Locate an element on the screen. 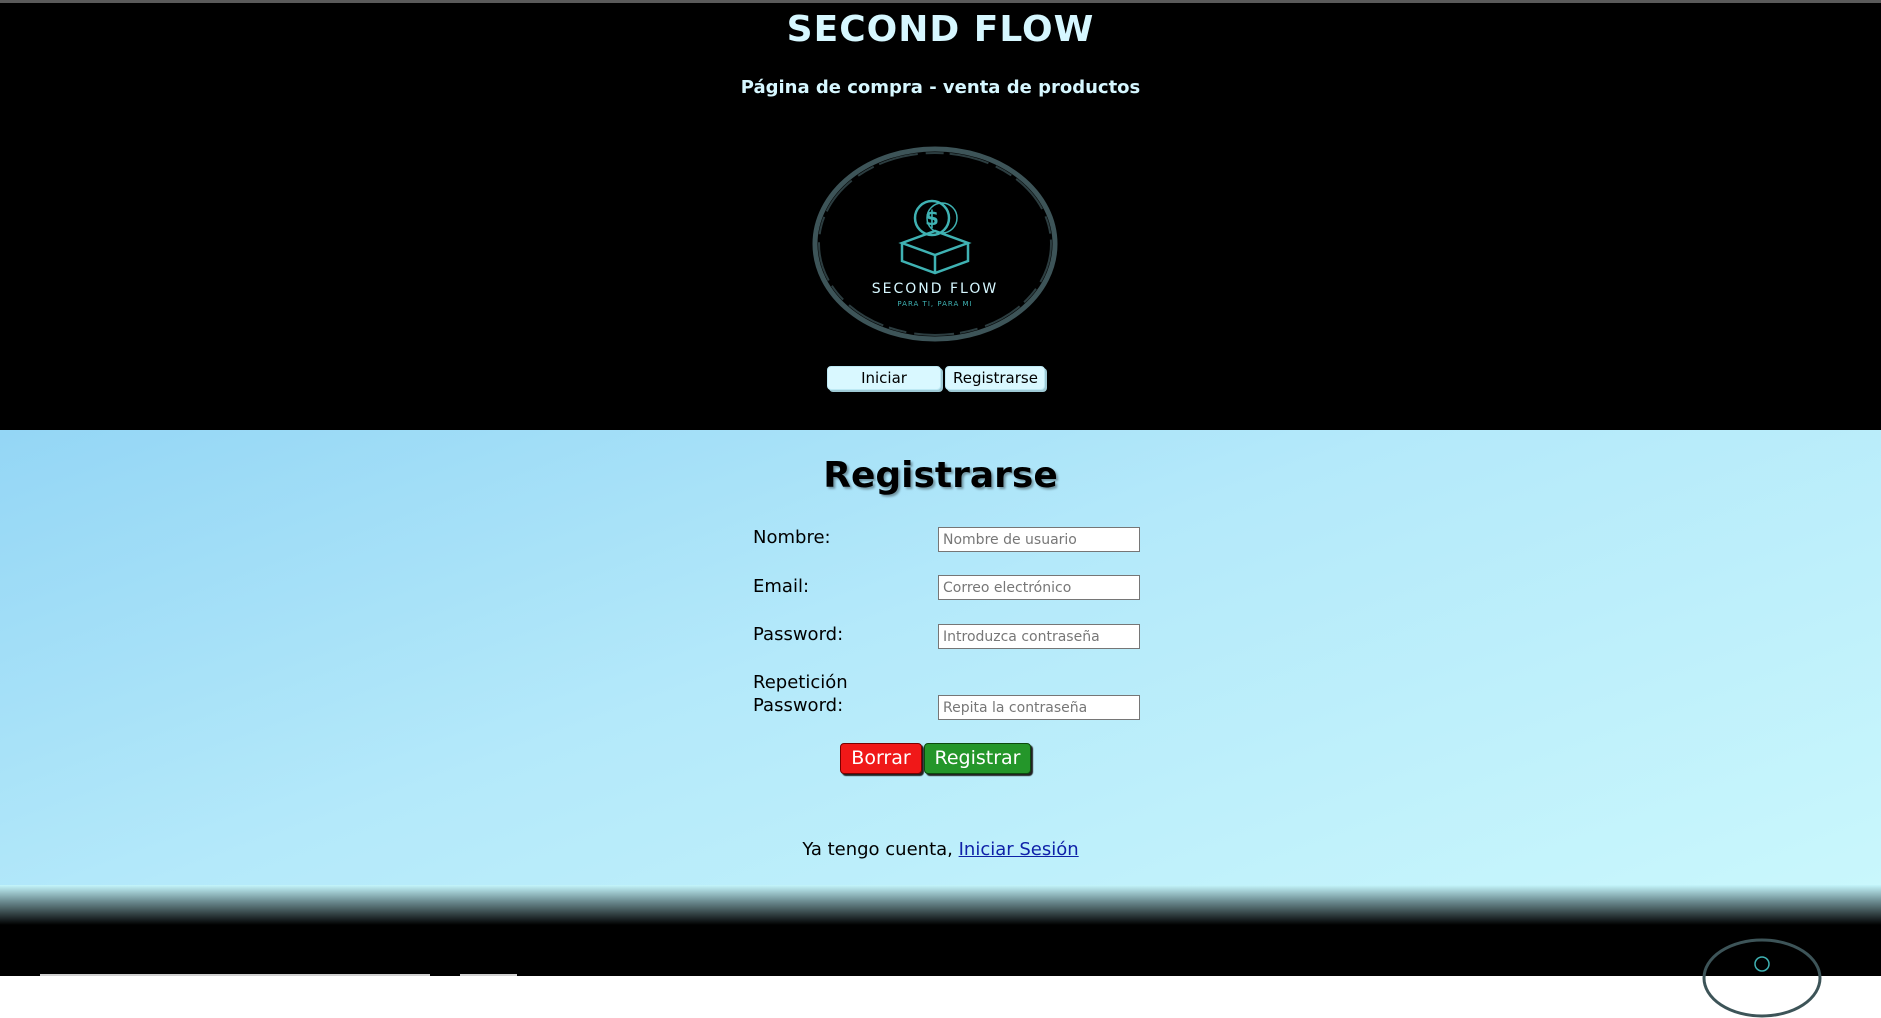 This screenshot has width=1881, height=1018. site-subtitle: Página de compra - venta de productos is located at coordinates (940, 87).